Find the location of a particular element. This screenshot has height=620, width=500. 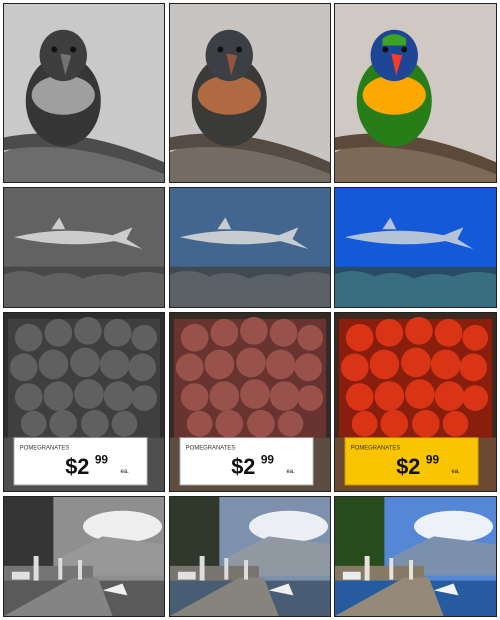

pomegranates-partial-color: POMEGRANATES $2 99 ea. is located at coordinates (250, 402).